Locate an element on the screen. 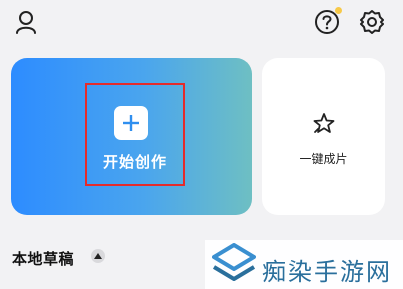  gear-icon is located at coordinates (372, 22).